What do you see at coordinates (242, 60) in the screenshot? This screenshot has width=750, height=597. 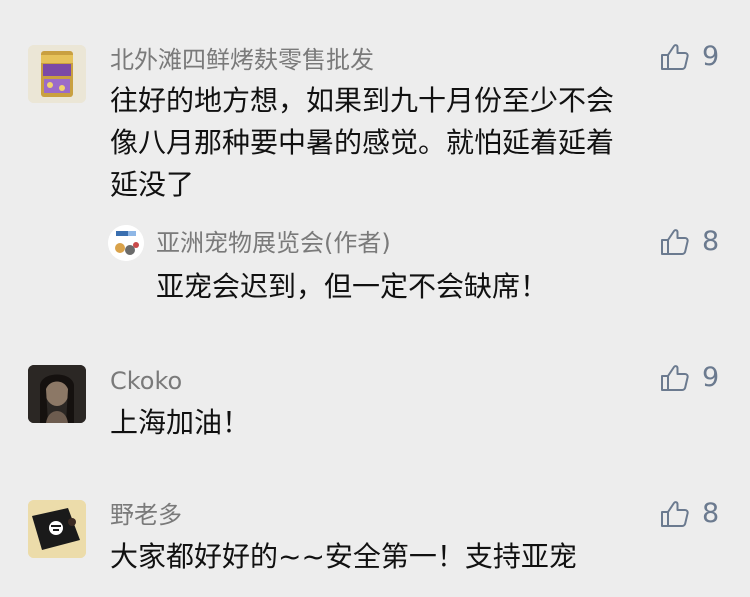 I see `comment-author: 北外滩四鲜烤麸零售批发` at bounding box center [242, 60].